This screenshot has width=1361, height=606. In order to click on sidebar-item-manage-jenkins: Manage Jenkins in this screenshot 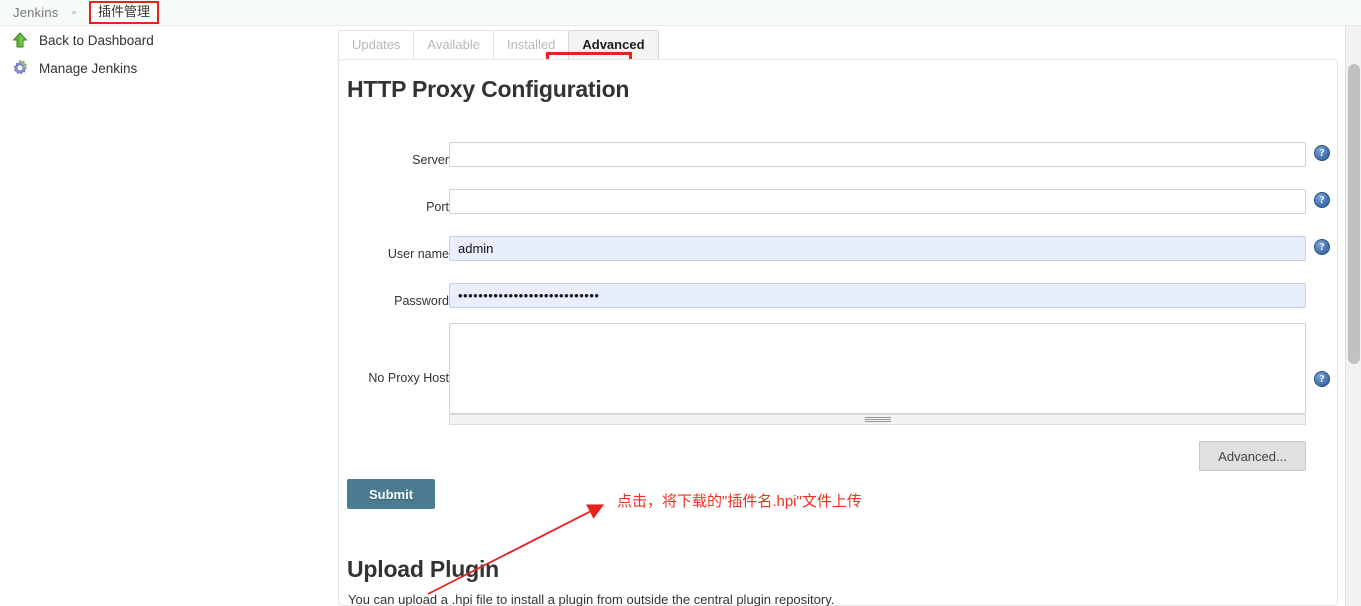, I will do `click(165, 68)`.